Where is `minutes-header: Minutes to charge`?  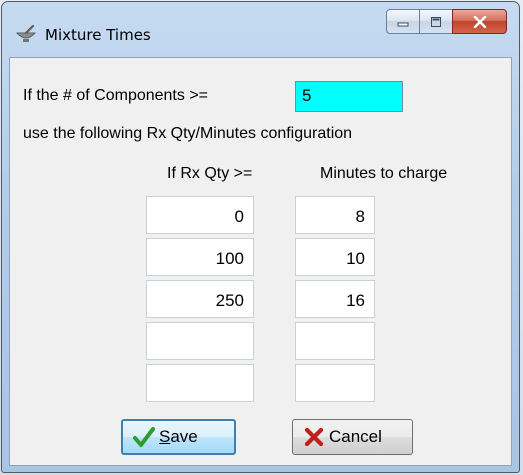 minutes-header: Minutes to charge is located at coordinates (384, 173).